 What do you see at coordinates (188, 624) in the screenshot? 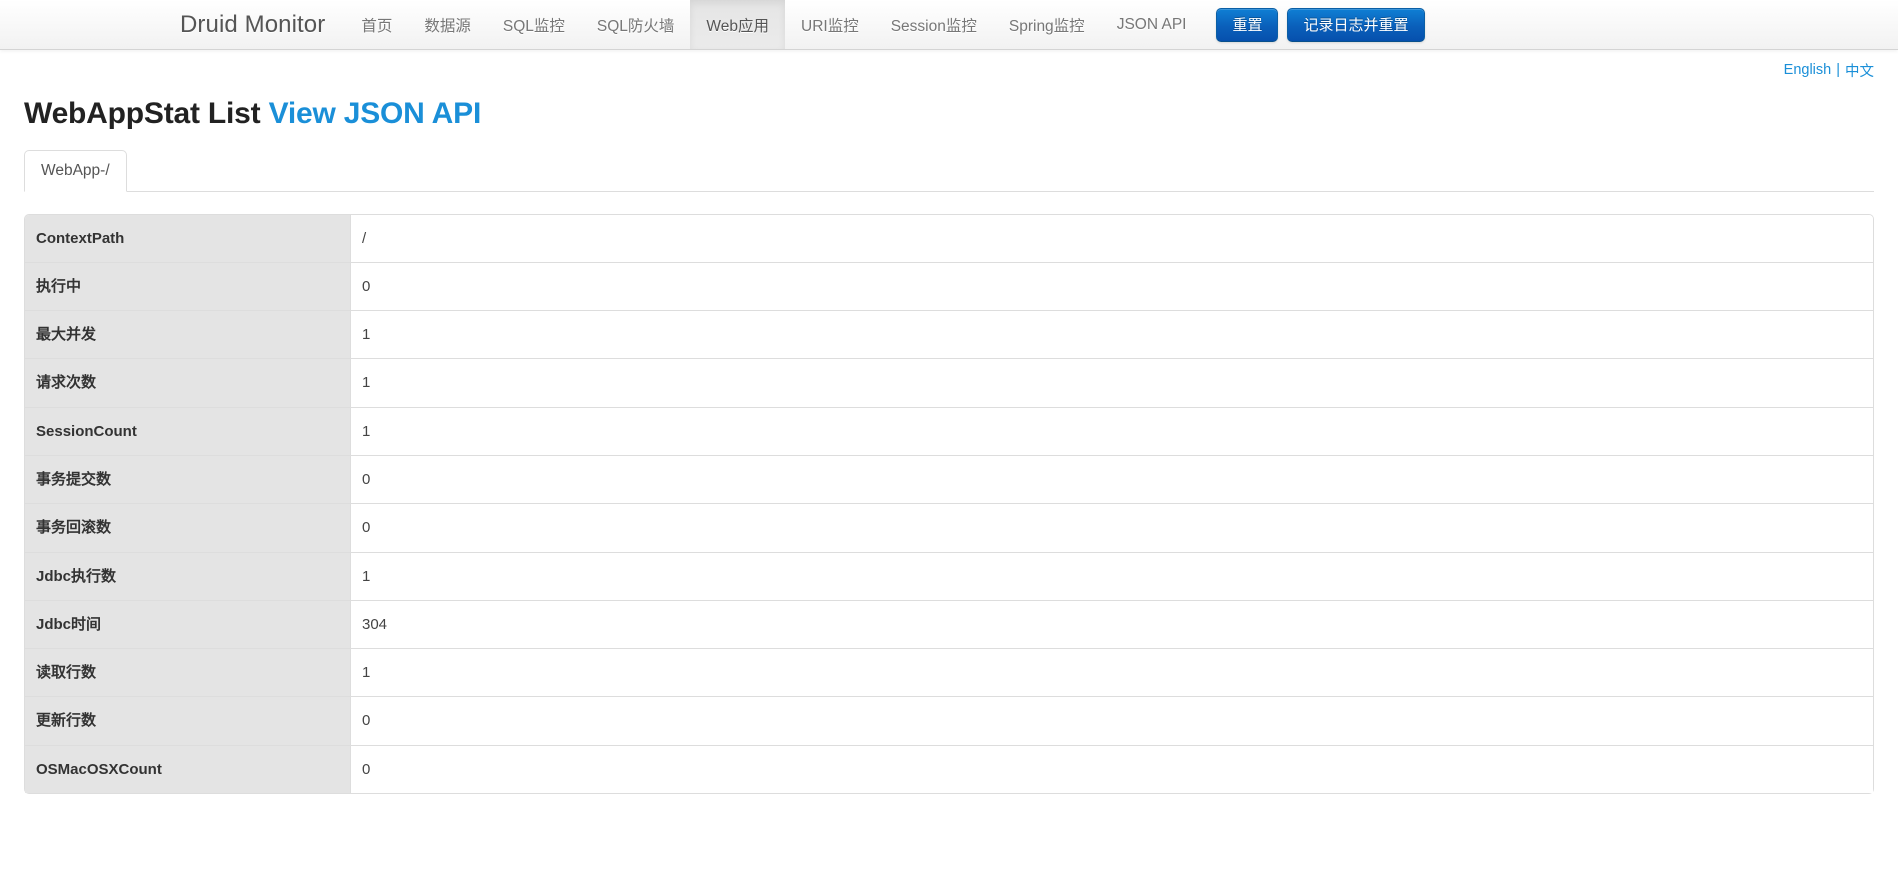
I see `stat-key-cell: Jdbc时间` at bounding box center [188, 624].